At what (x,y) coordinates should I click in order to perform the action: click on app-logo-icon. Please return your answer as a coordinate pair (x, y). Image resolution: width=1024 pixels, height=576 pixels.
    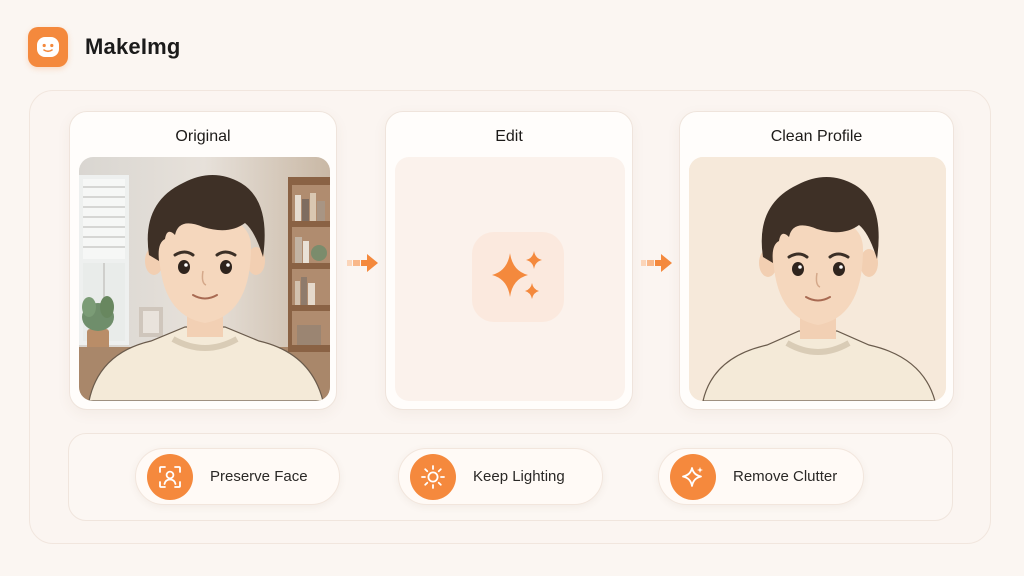
    Looking at the image, I should click on (48, 47).